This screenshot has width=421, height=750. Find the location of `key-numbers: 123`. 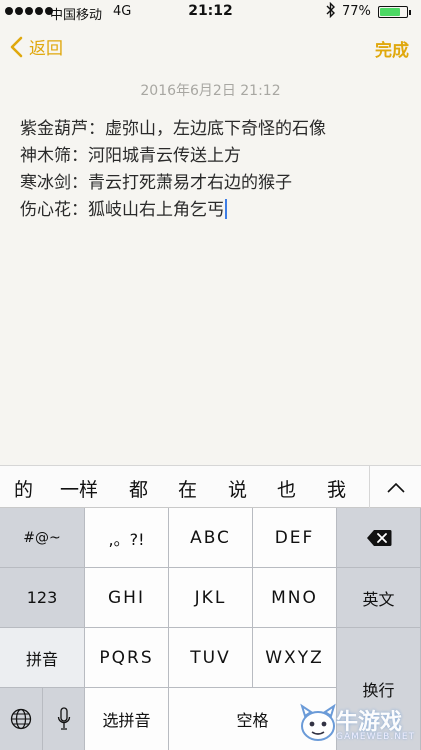

key-numbers: 123 is located at coordinates (42, 598).